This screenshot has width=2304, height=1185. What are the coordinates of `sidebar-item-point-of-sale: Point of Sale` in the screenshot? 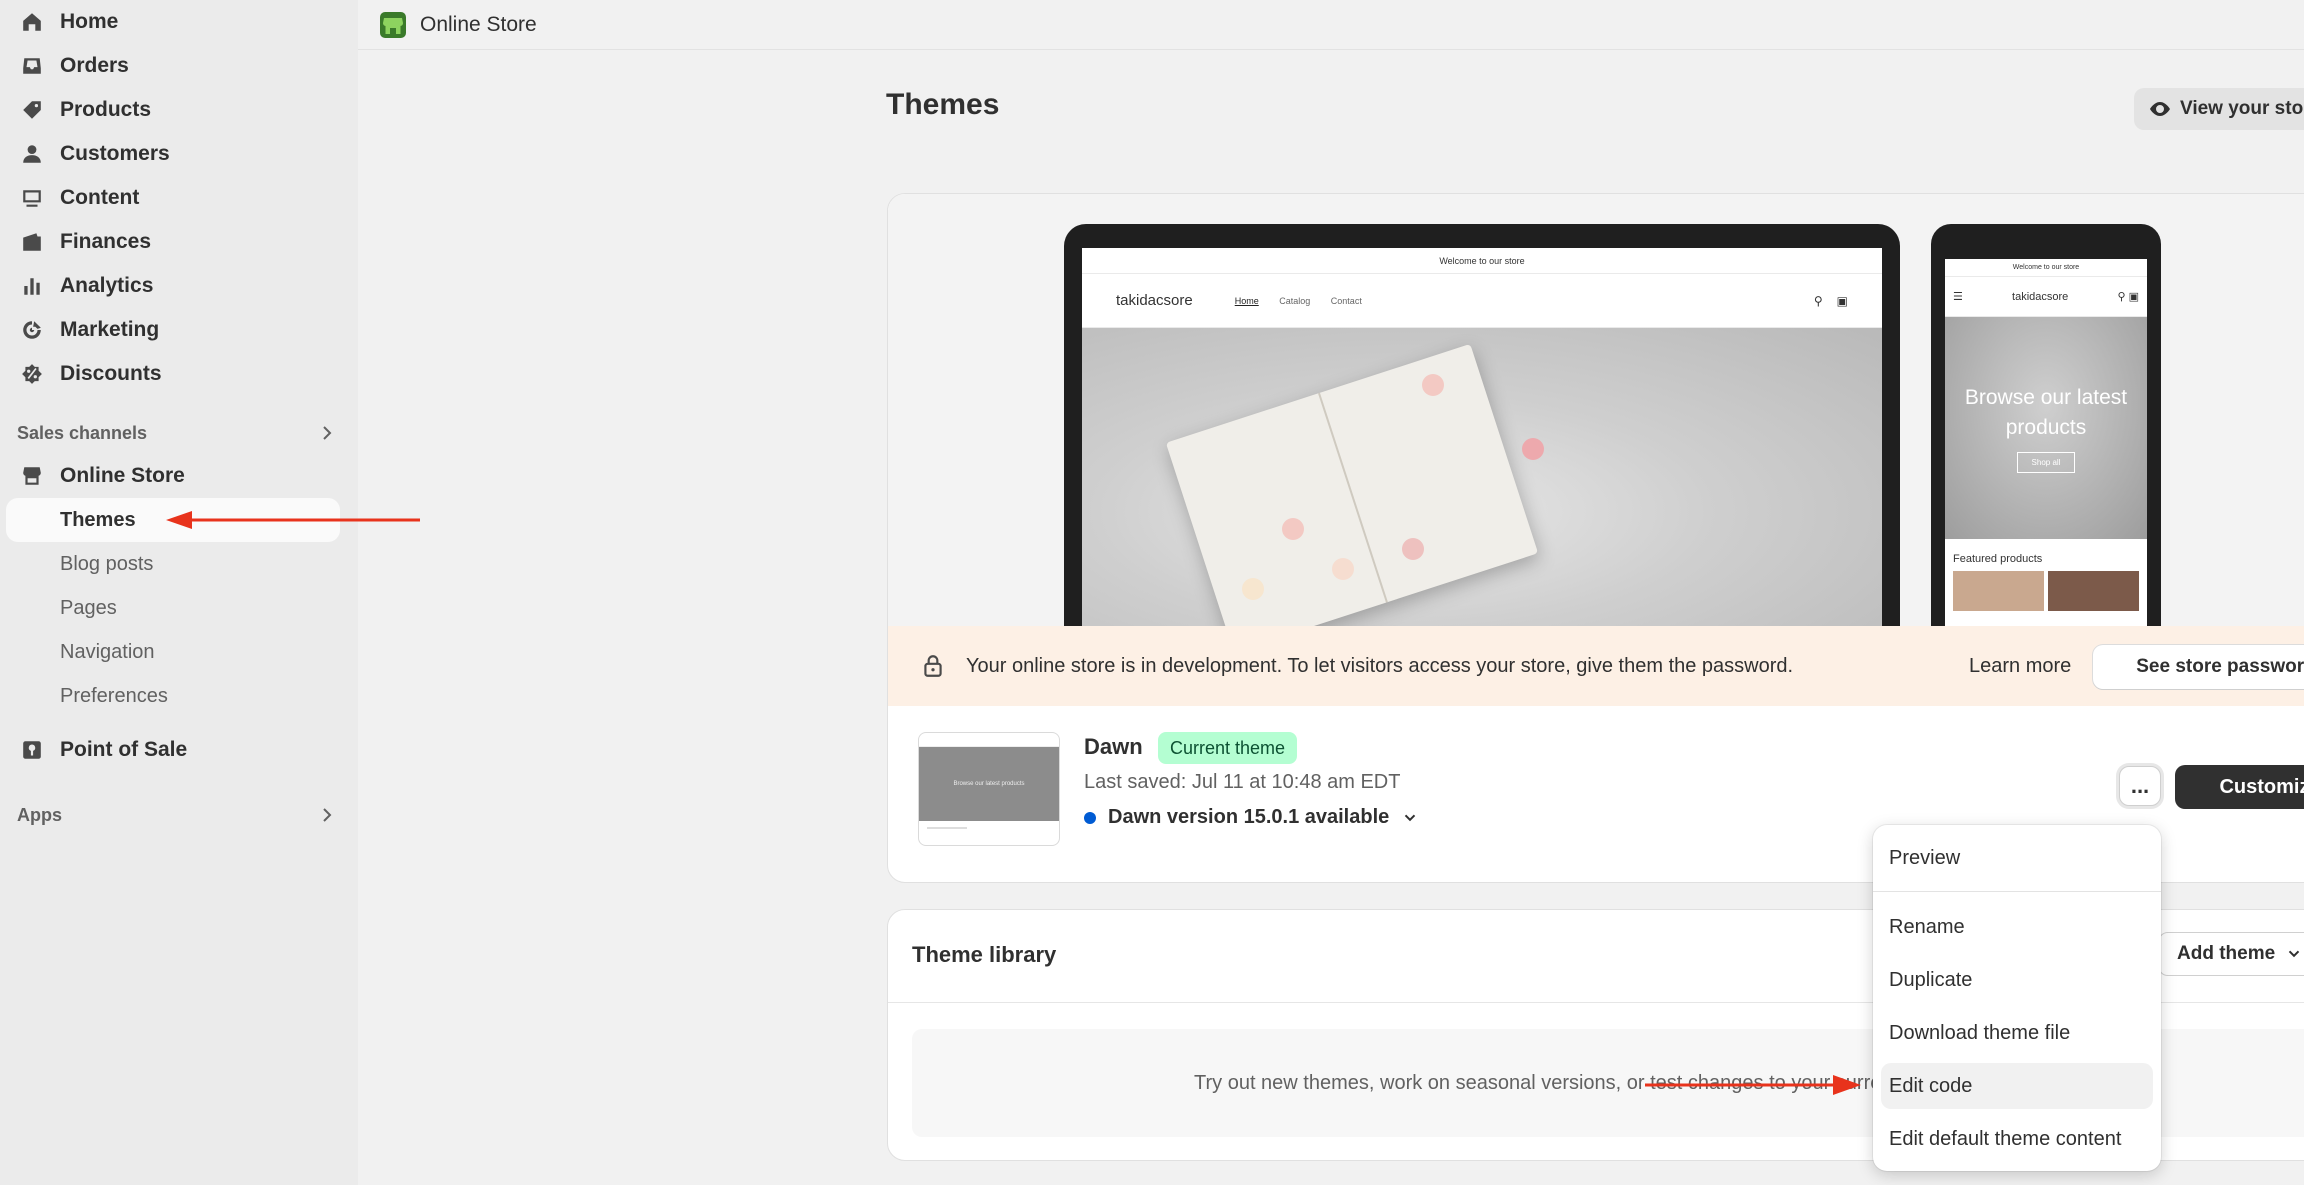 It's located at (173, 750).